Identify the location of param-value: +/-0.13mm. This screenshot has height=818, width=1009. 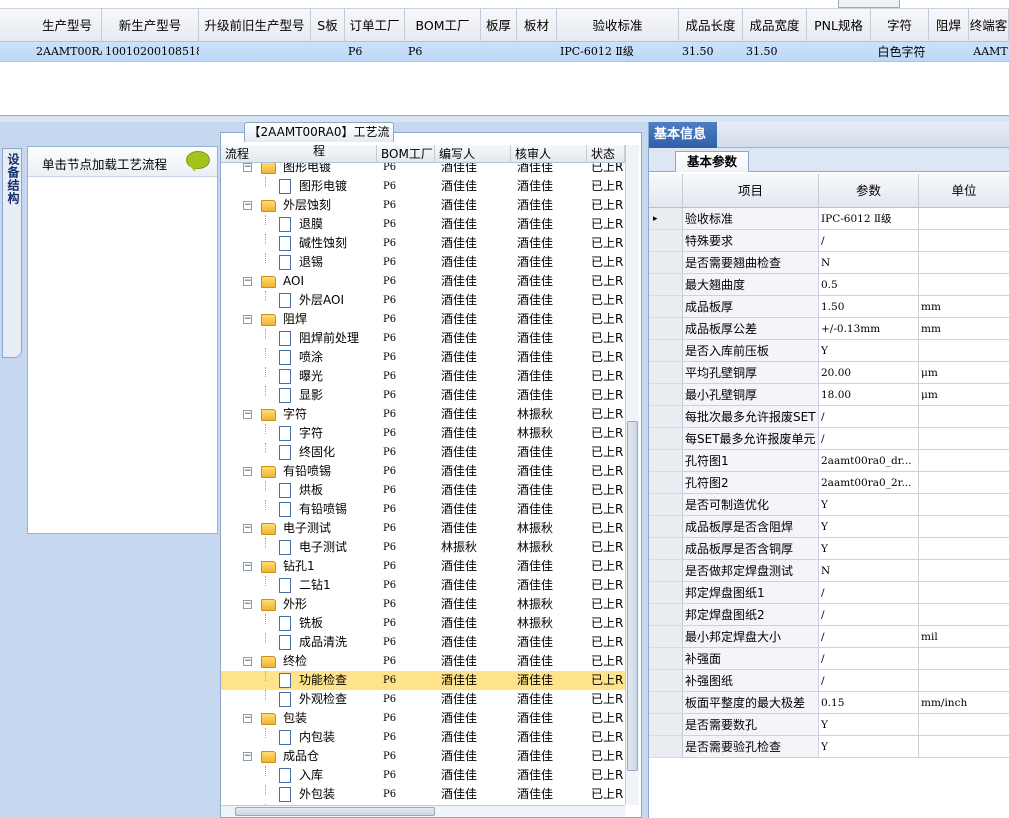
(869, 329).